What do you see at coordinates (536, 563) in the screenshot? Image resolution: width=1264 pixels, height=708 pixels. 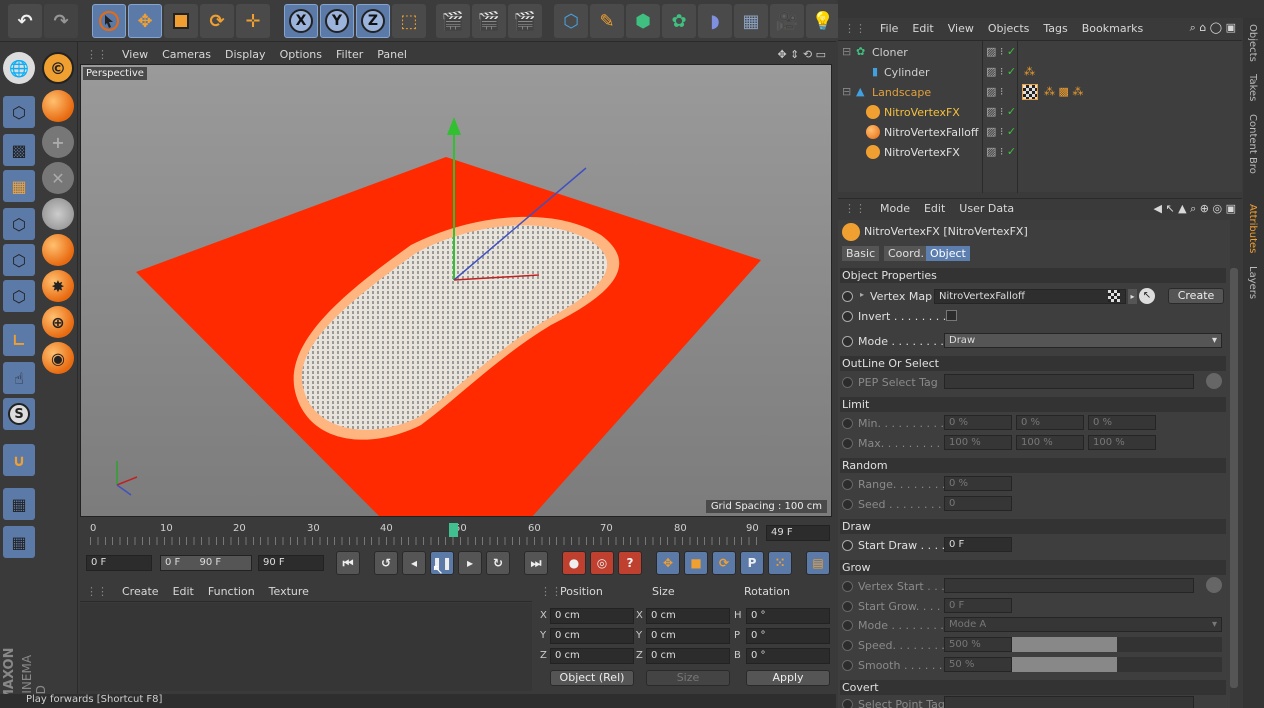 I see `goto-end-icon: ⏭` at bounding box center [536, 563].